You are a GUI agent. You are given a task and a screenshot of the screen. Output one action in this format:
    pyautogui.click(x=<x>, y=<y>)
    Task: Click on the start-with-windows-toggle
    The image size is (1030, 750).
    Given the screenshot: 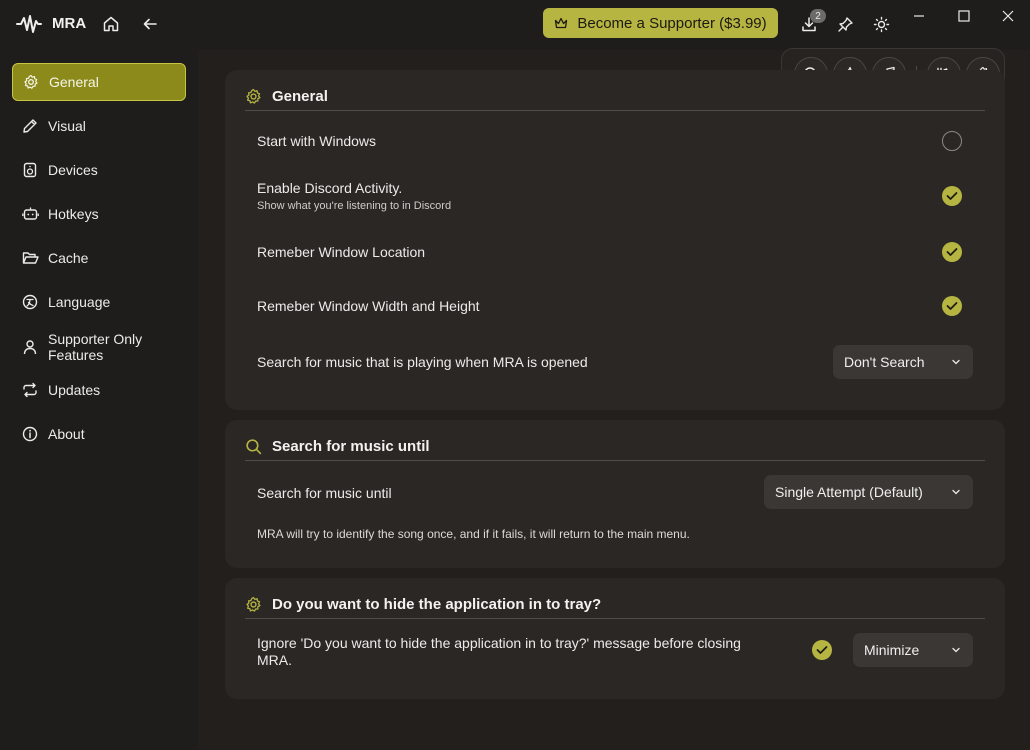 What is the action you would take?
    pyautogui.click(x=952, y=141)
    